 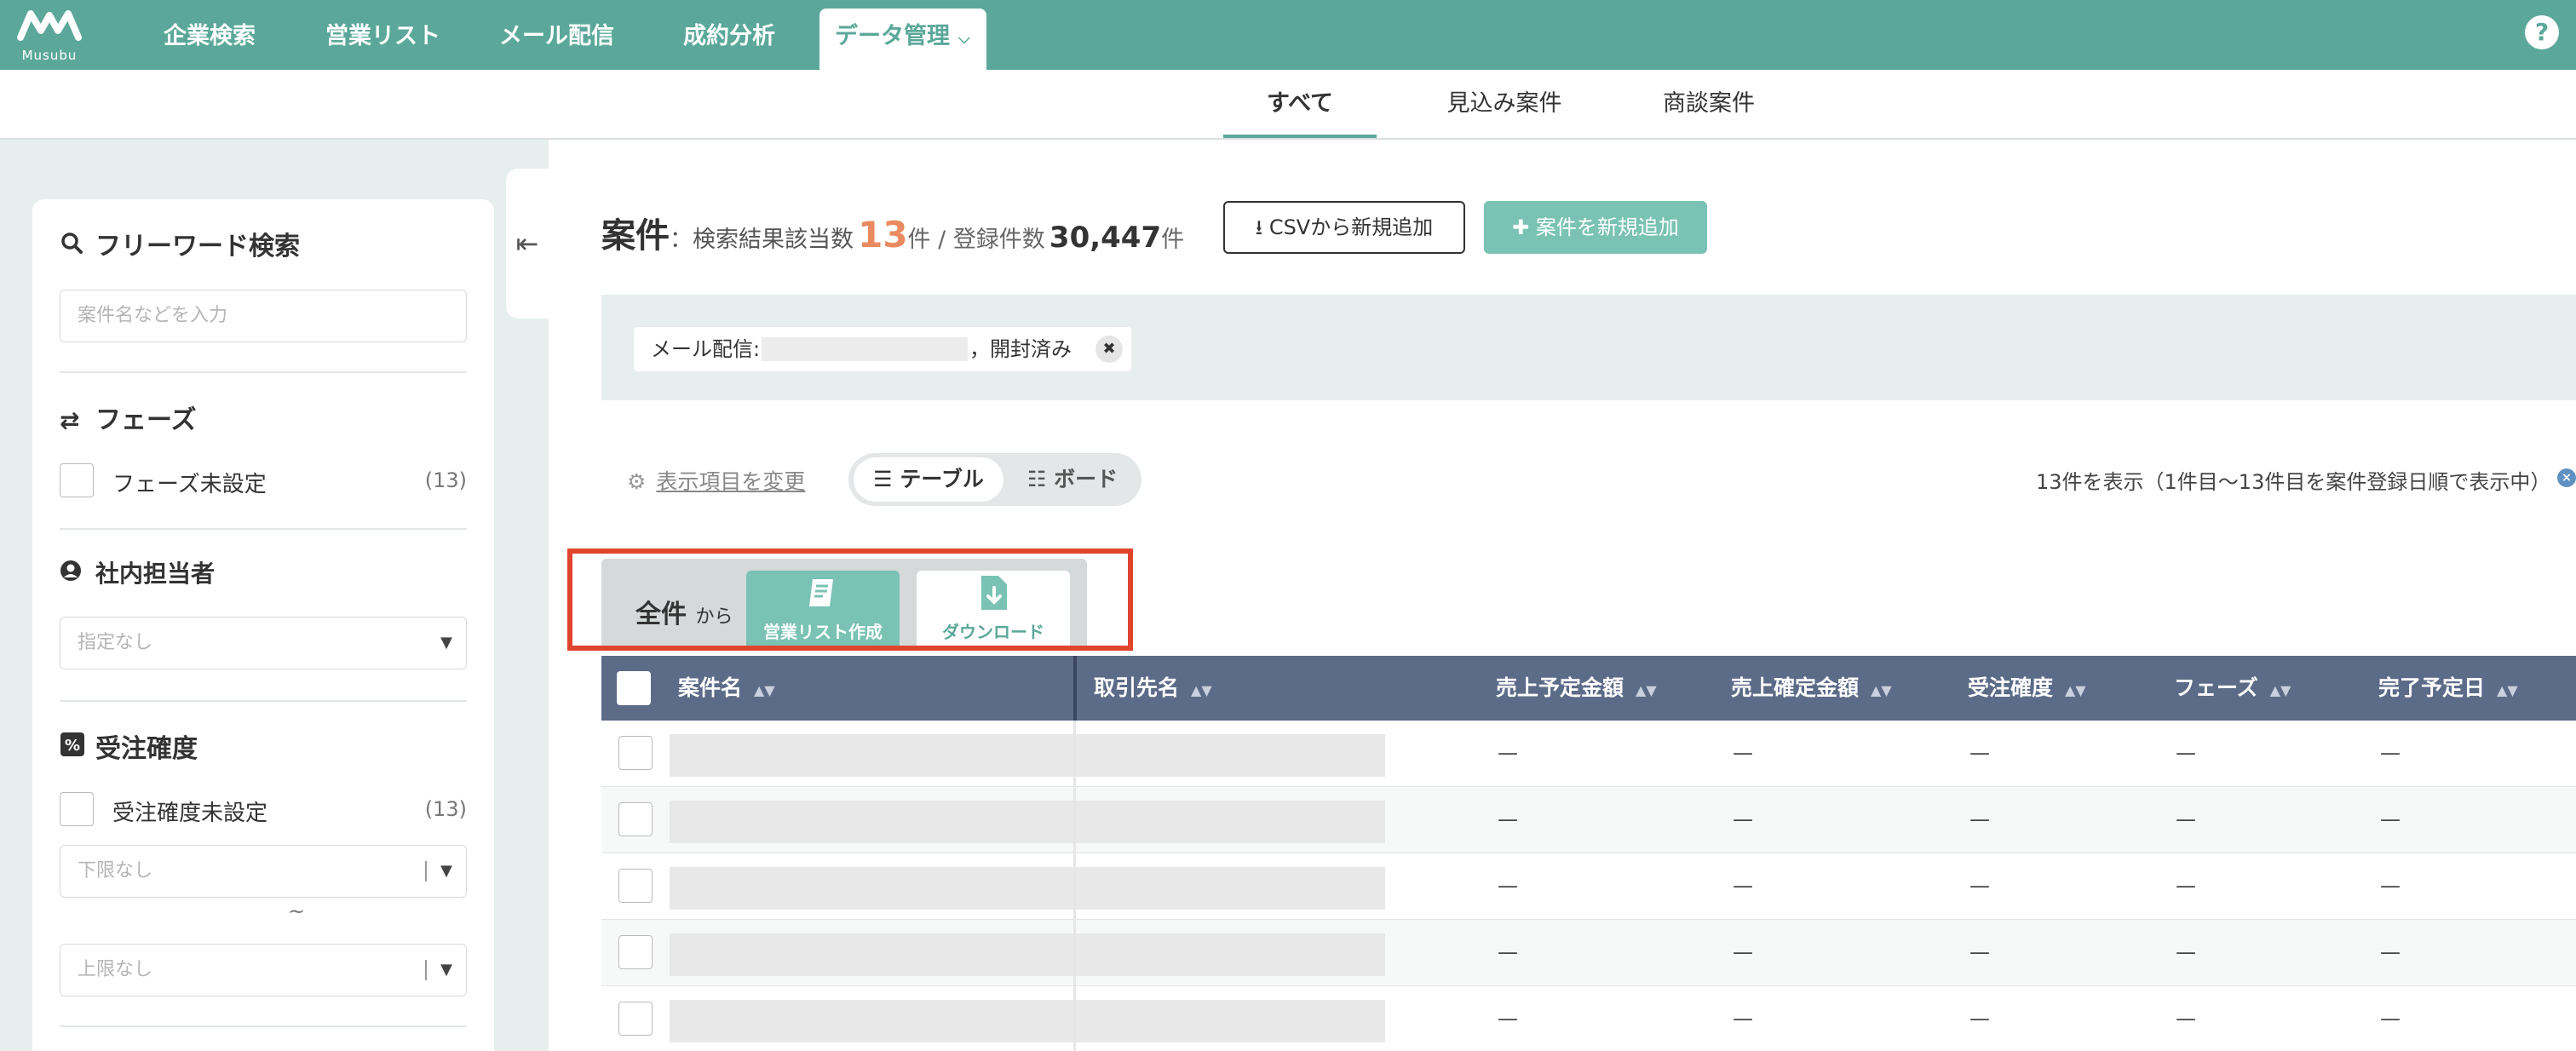 I want to click on column-settings-link: 表示項目を変更, so click(x=730, y=481).